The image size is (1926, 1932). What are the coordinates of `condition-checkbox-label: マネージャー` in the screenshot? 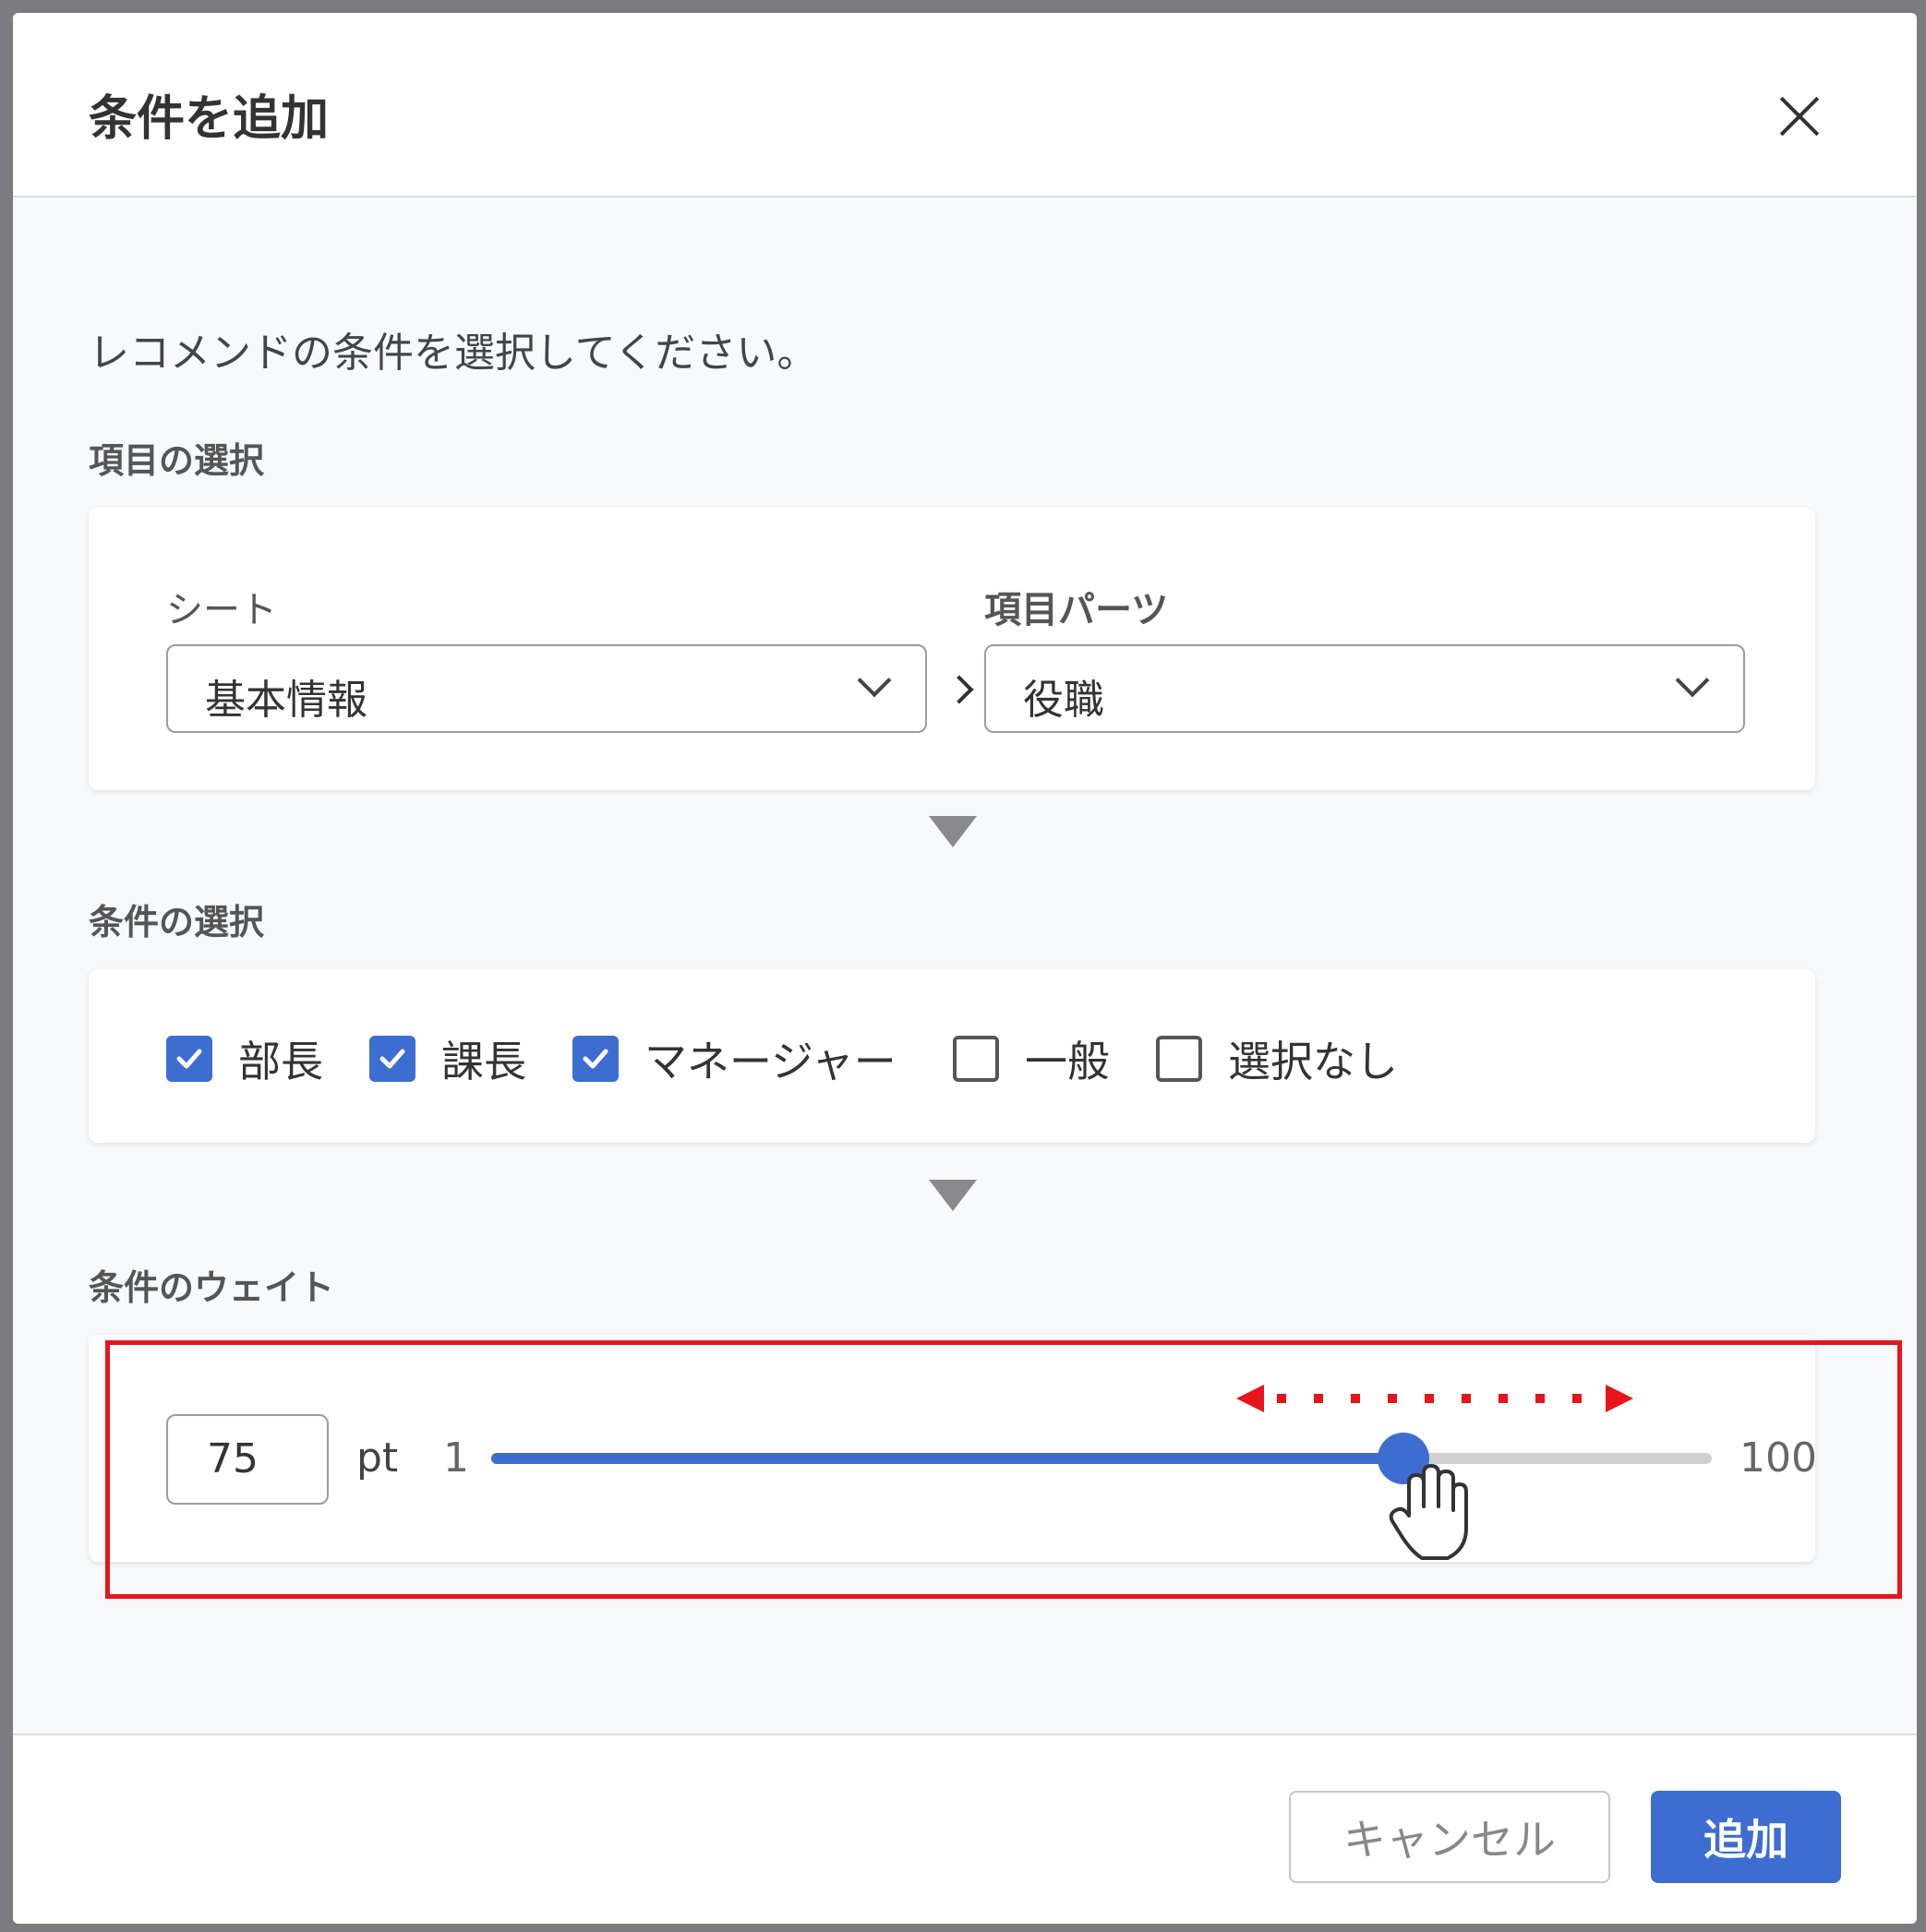 It's located at (770, 1061).